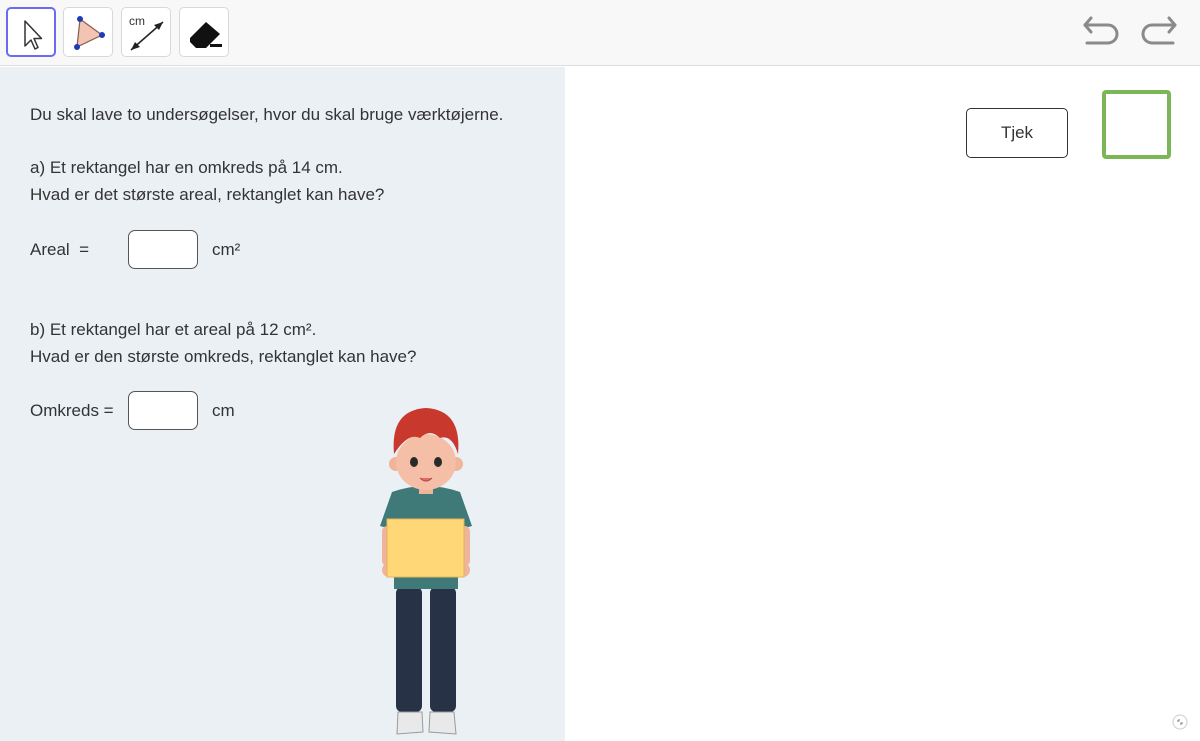 This screenshot has height=741, width=1200. Describe the element at coordinates (1159, 30) in the screenshot. I see `redo-icon` at that location.